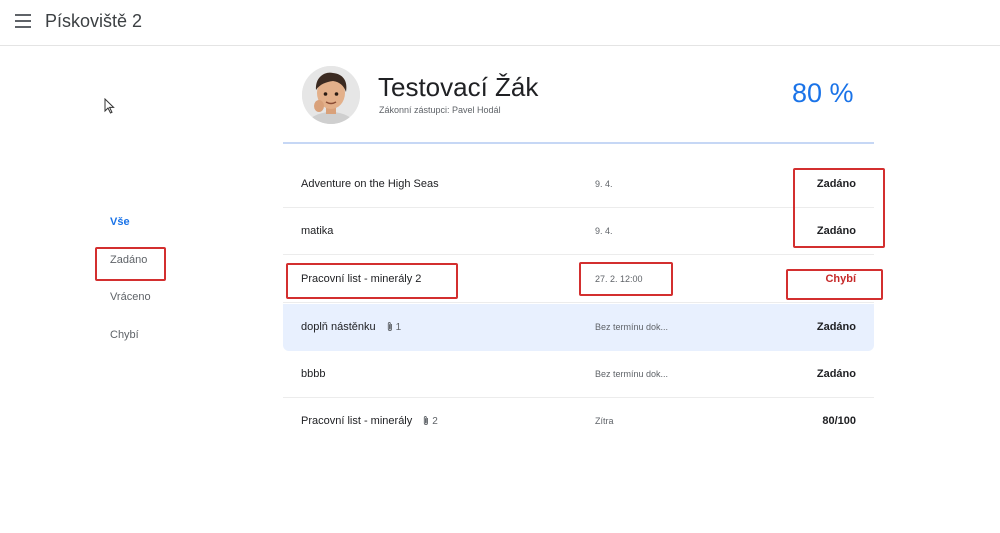  I want to click on profile-divider, so click(578, 143).